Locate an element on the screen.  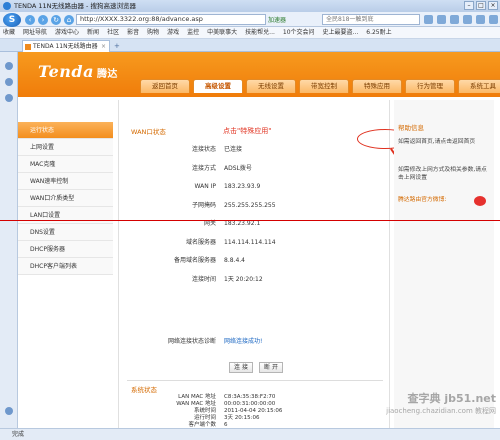
search-input: 全民818一触到底 is located at coordinates (371, 19).